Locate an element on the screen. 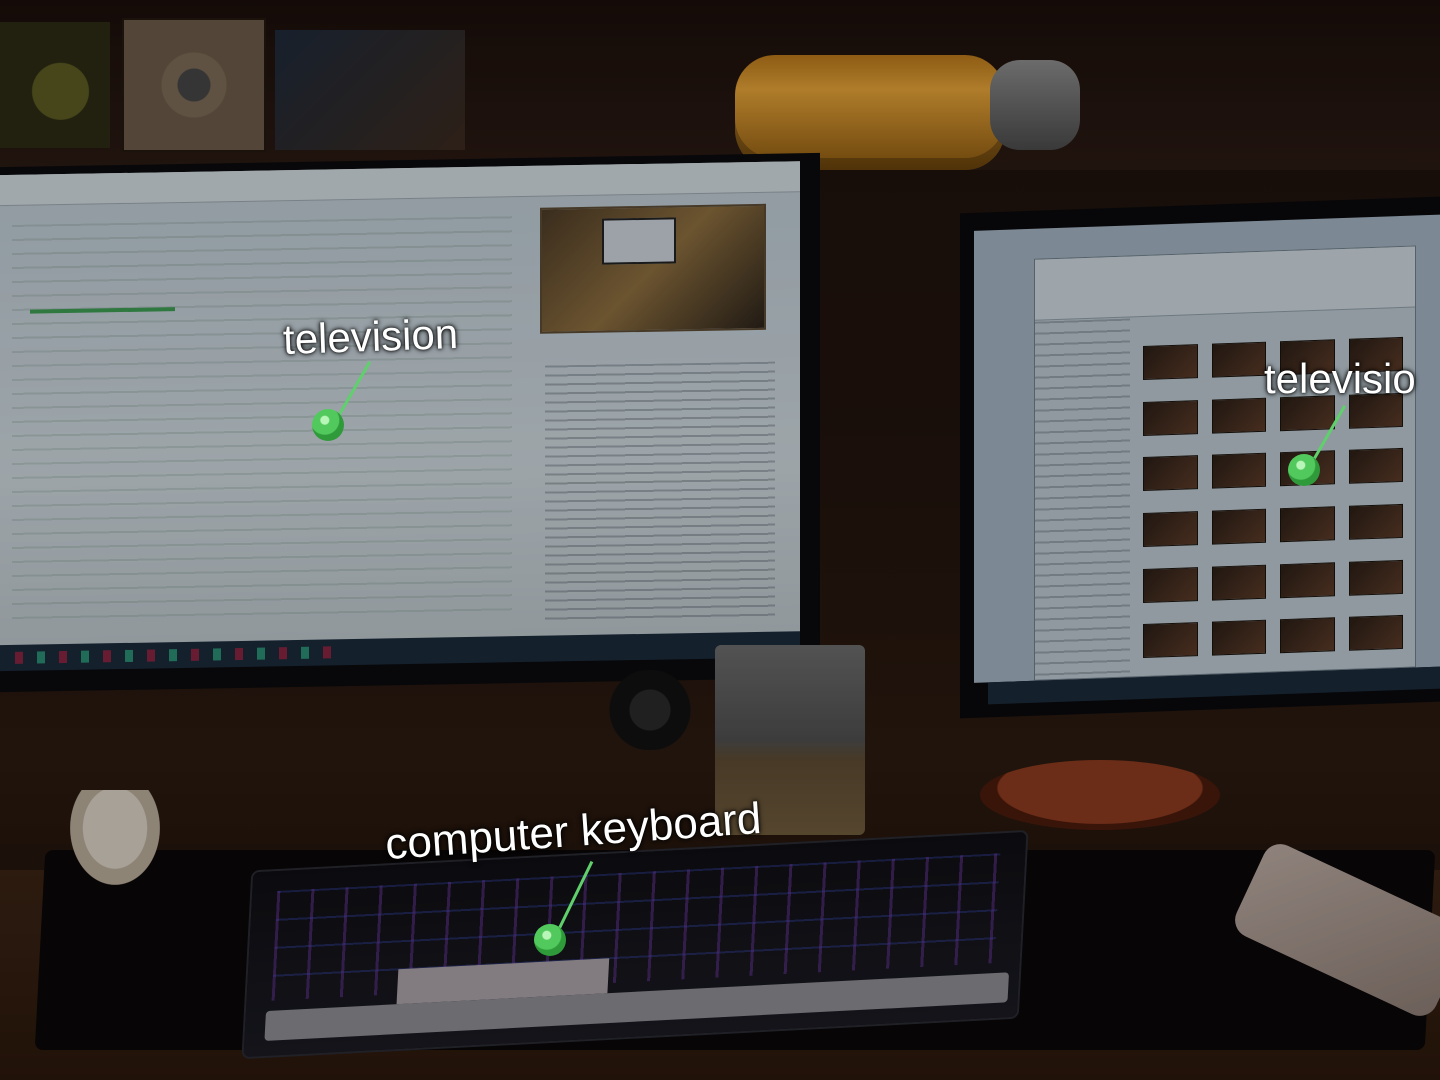  unicorn-figure is located at coordinates (115, 837).